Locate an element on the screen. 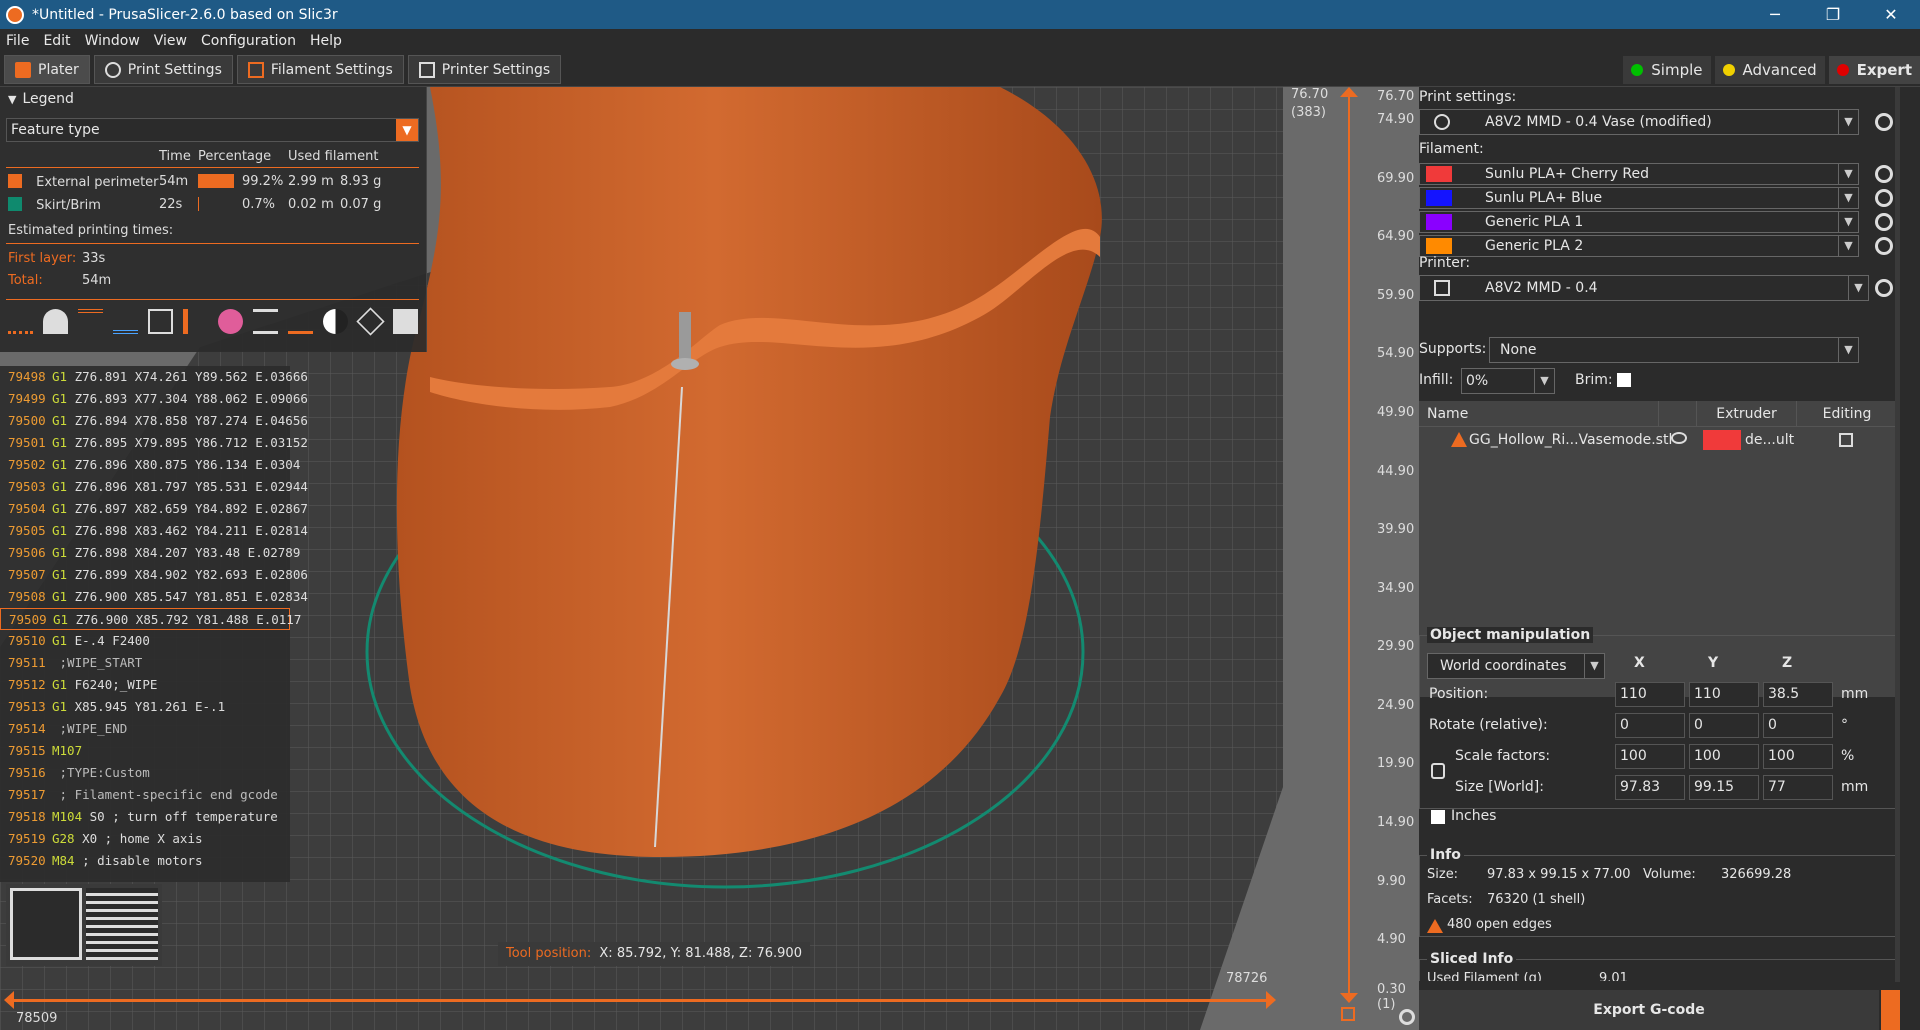 The image size is (1920, 1030). gcode-line: 79519 G28 X0 ; home X axis is located at coordinates (145, 839).